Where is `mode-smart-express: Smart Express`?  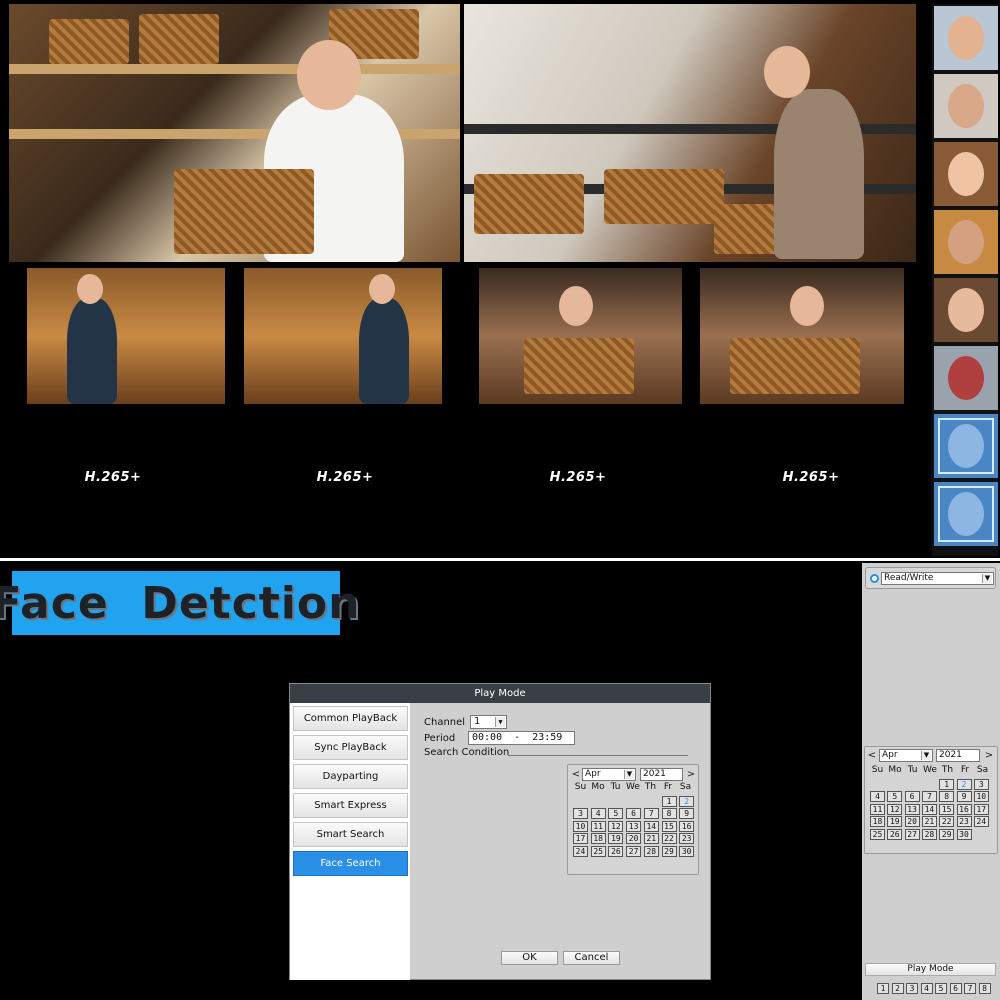 mode-smart-express: Smart Express is located at coordinates (350, 805).